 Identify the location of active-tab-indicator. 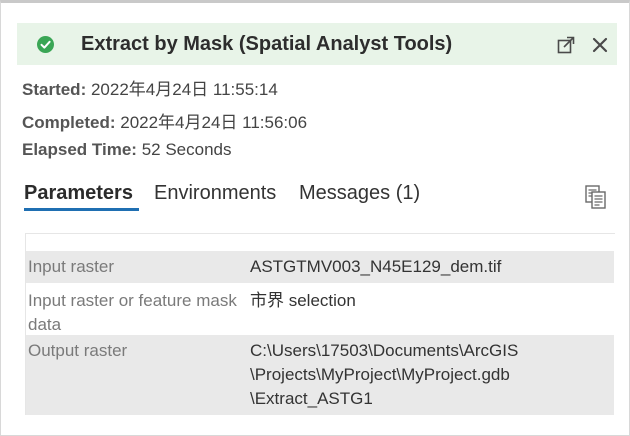
(81, 209).